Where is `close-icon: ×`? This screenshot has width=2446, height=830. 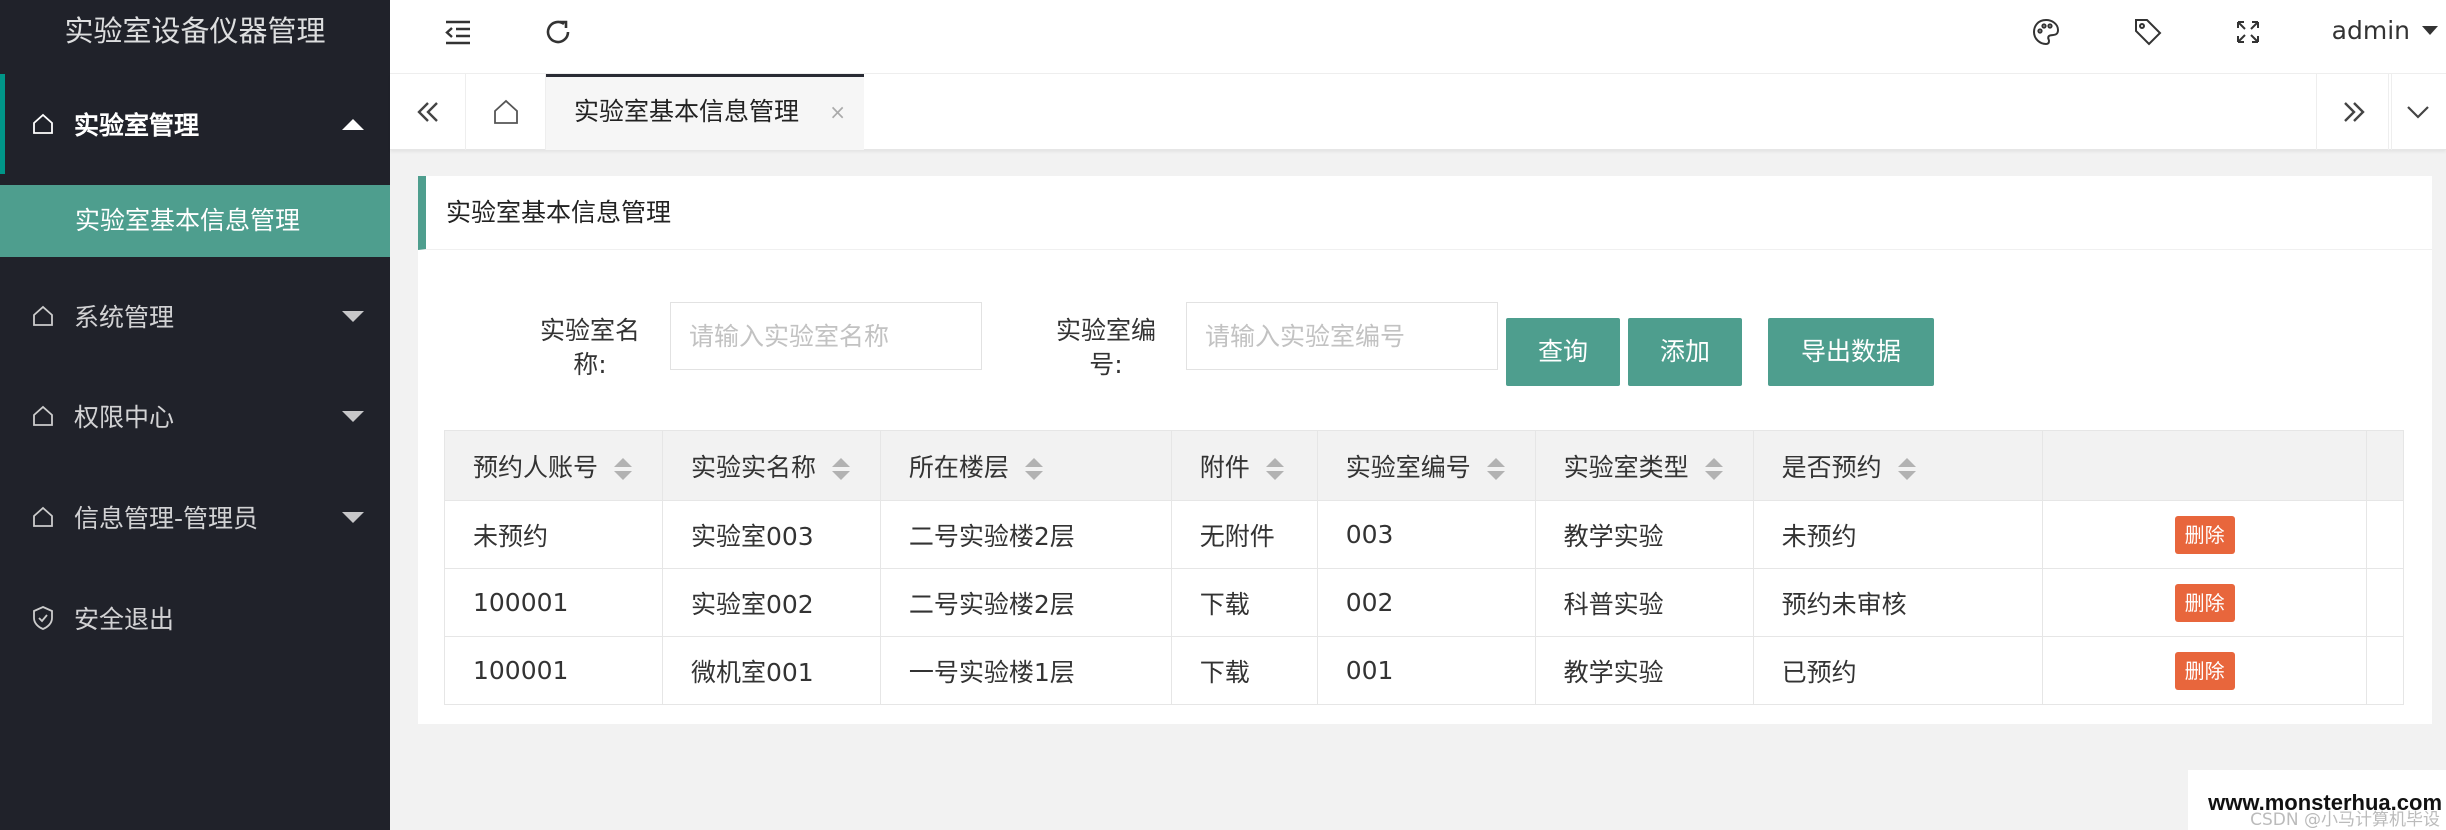 close-icon: × is located at coordinates (837, 112).